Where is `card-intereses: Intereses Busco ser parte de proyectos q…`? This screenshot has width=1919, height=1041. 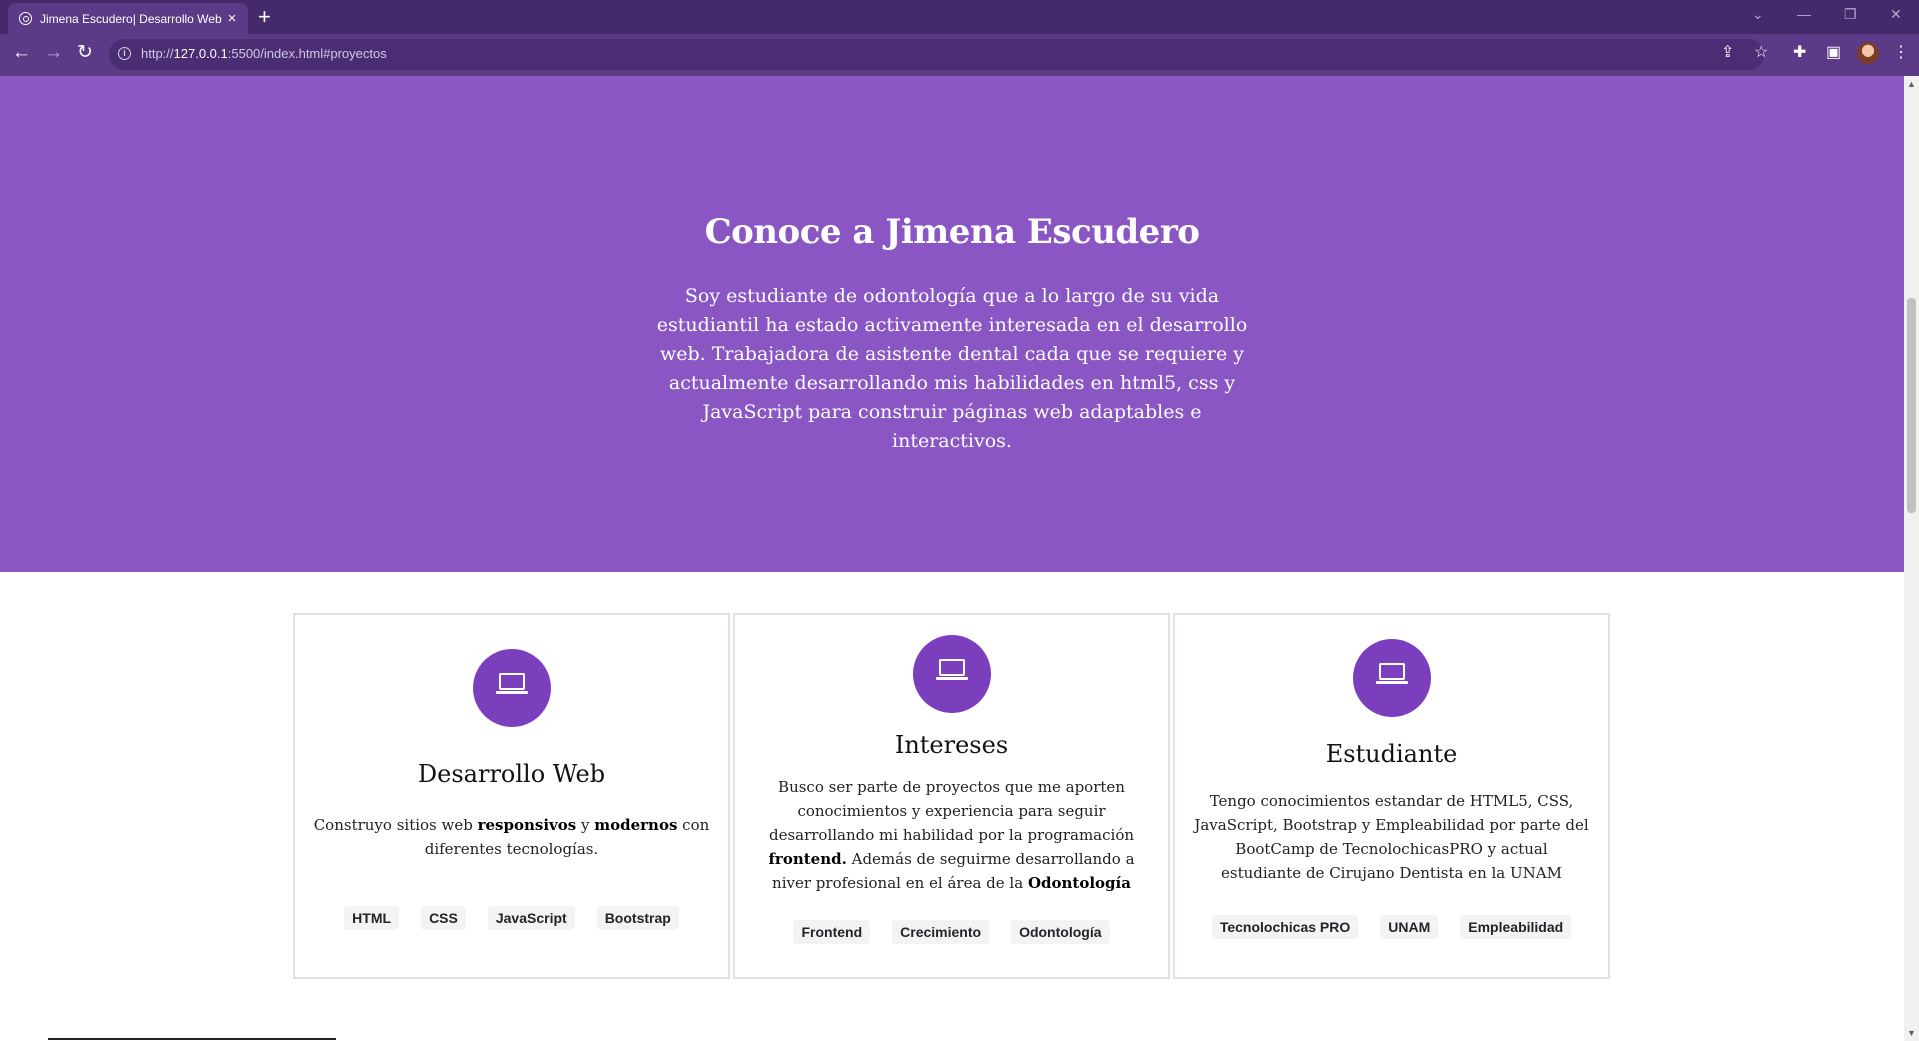 card-intereses: Intereses Busco ser parte de proyectos q… is located at coordinates (951, 796).